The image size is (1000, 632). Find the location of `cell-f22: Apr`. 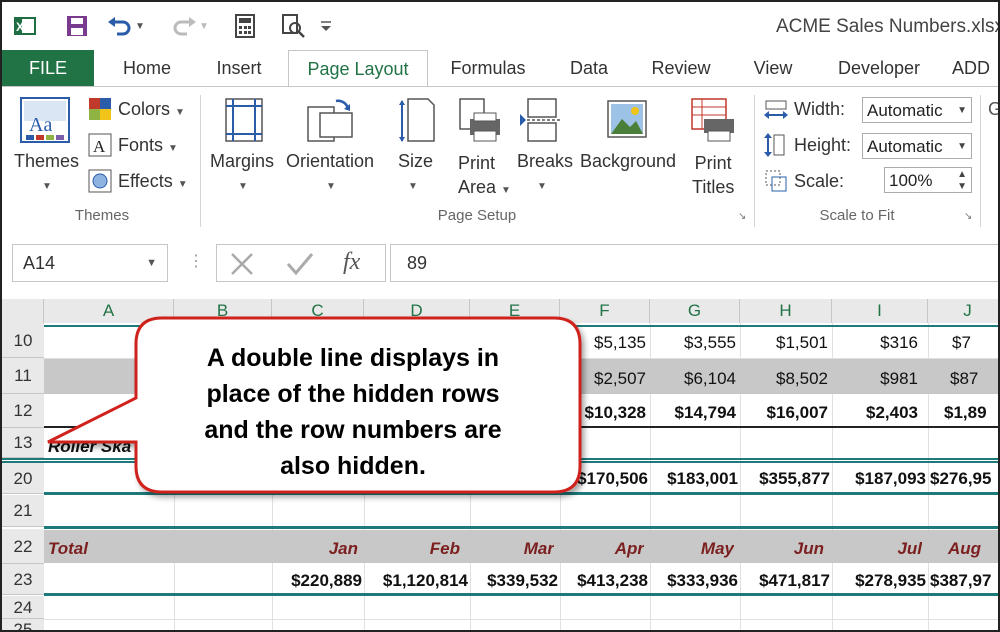

cell-f22: Apr is located at coordinates (602, 549).